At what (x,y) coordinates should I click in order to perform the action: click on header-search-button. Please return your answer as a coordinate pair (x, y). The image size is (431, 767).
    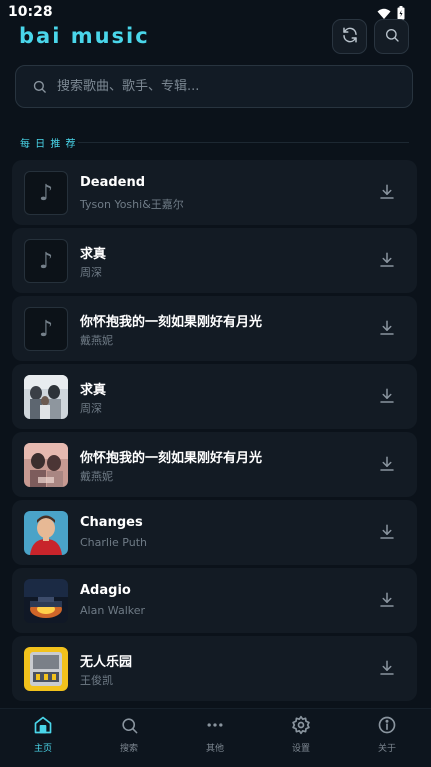
    Looking at the image, I should click on (391, 36).